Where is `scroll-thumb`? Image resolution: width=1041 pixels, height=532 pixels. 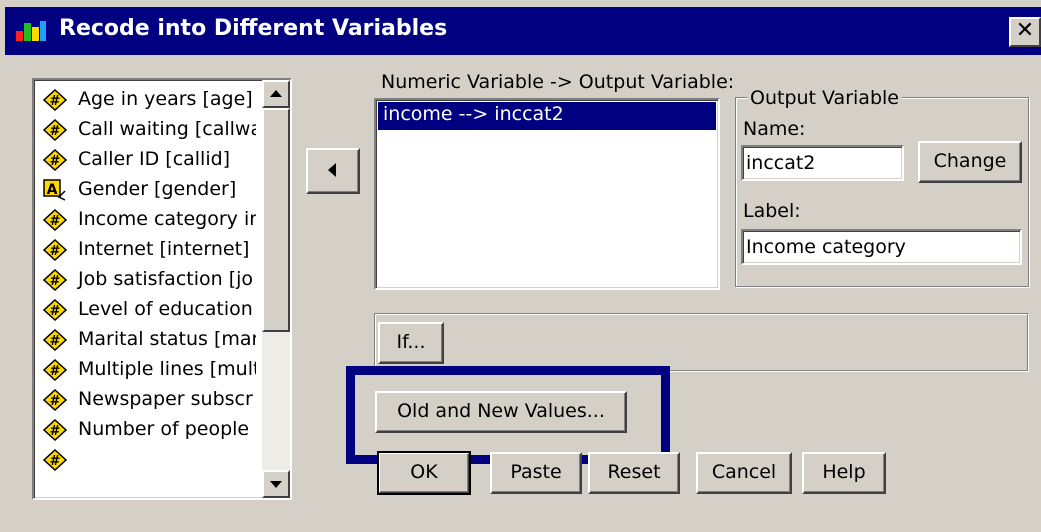 scroll-thumb is located at coordinates (276, 220).